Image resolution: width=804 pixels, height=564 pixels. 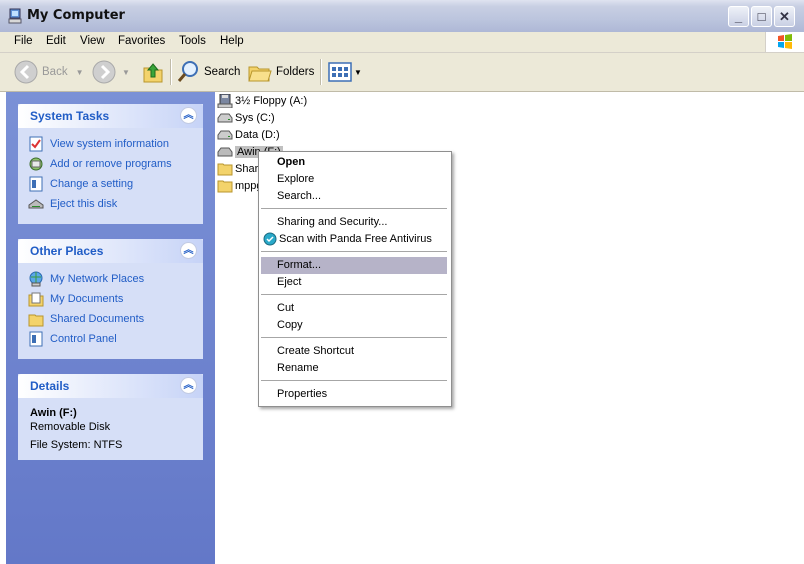 What do you see at coordinates (36, 144) in the screenshot?
I see `system-info-icon` at bounding box center [36, 144].